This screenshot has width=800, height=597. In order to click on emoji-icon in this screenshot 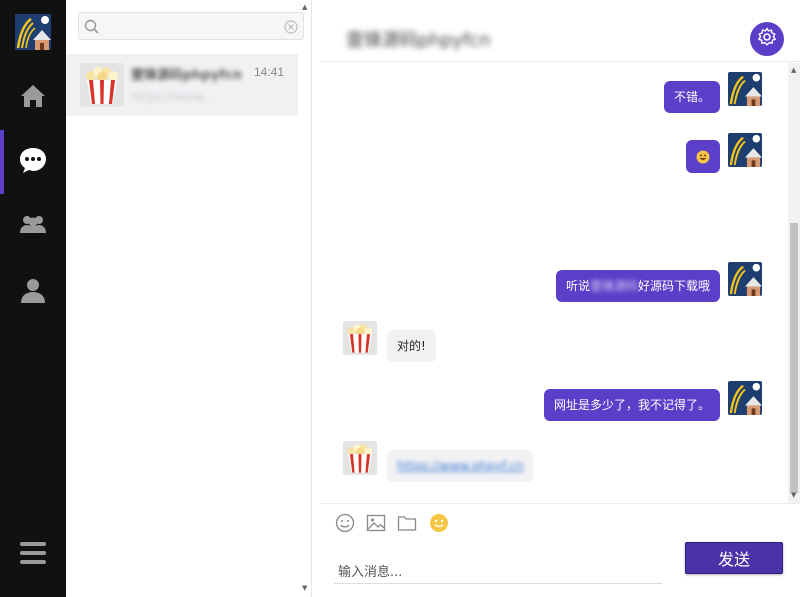, I will do `click(345, 523)`.